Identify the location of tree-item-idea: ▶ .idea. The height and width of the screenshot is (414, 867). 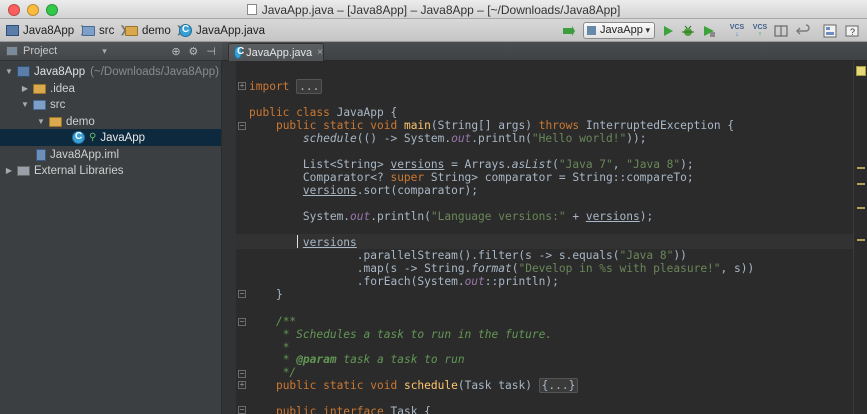
(110, 88).